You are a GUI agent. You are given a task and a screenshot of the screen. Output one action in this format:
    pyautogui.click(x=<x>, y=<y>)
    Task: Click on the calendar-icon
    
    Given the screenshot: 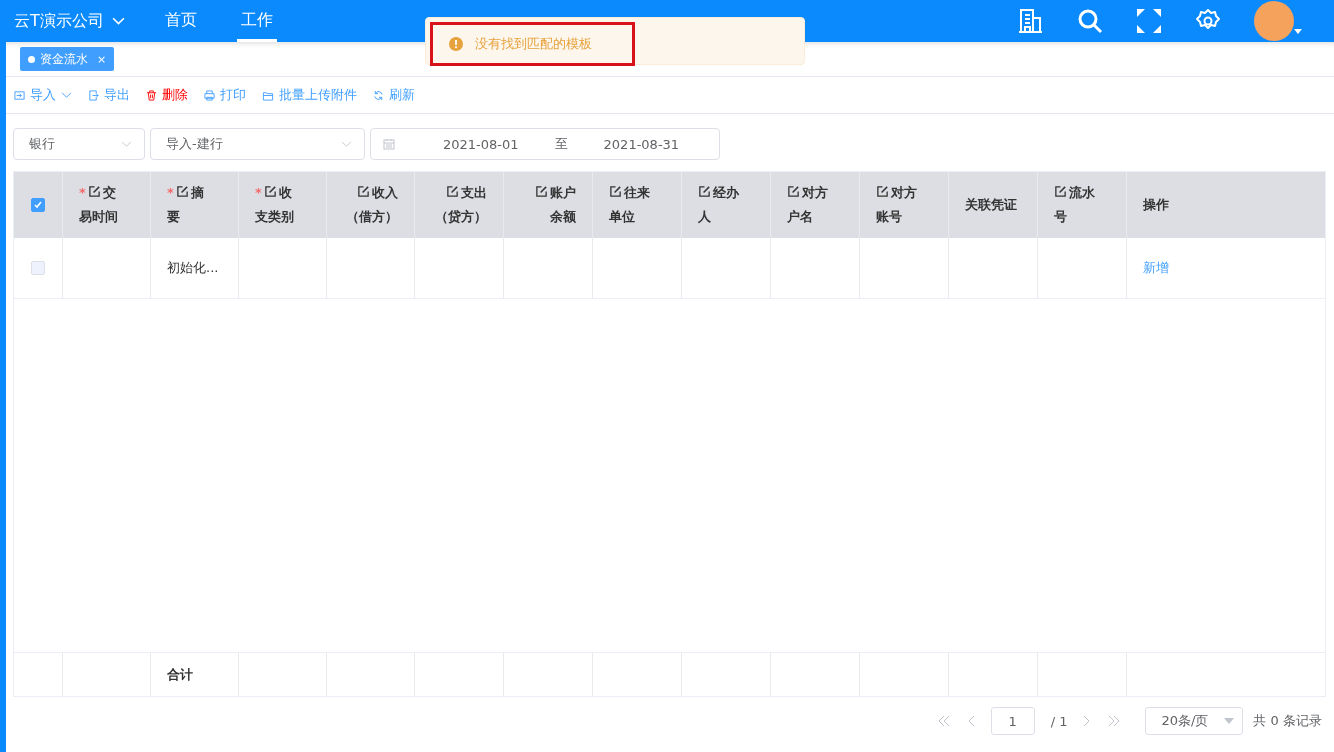 What is the action you would take?
    pyautogui.click(x=389, y=144)
    